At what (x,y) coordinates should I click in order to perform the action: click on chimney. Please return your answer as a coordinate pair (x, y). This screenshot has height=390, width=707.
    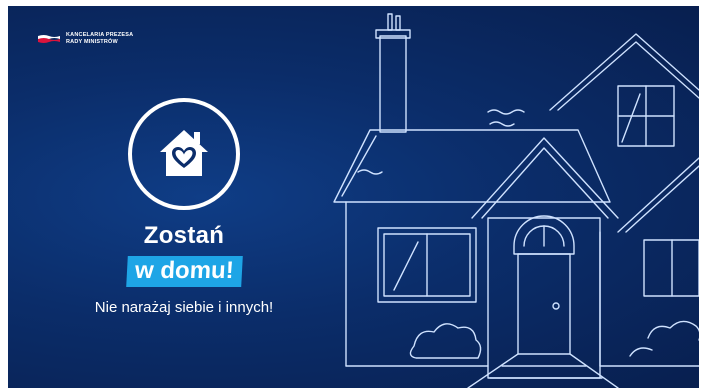
    Looking at the image, I should click on (393, 73).